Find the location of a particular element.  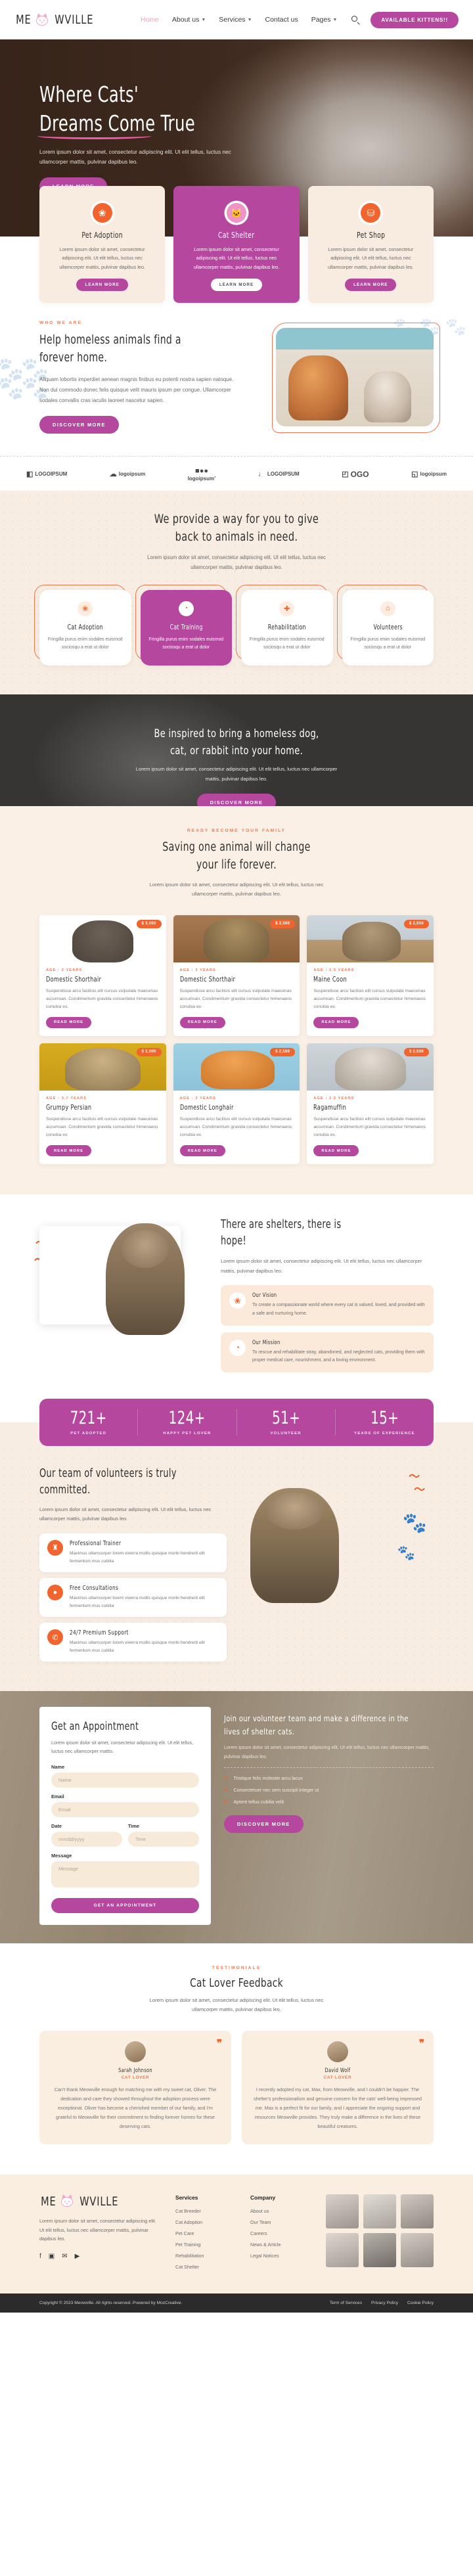

site-logo: ME WVILLE is located at coordinates (55, 19).